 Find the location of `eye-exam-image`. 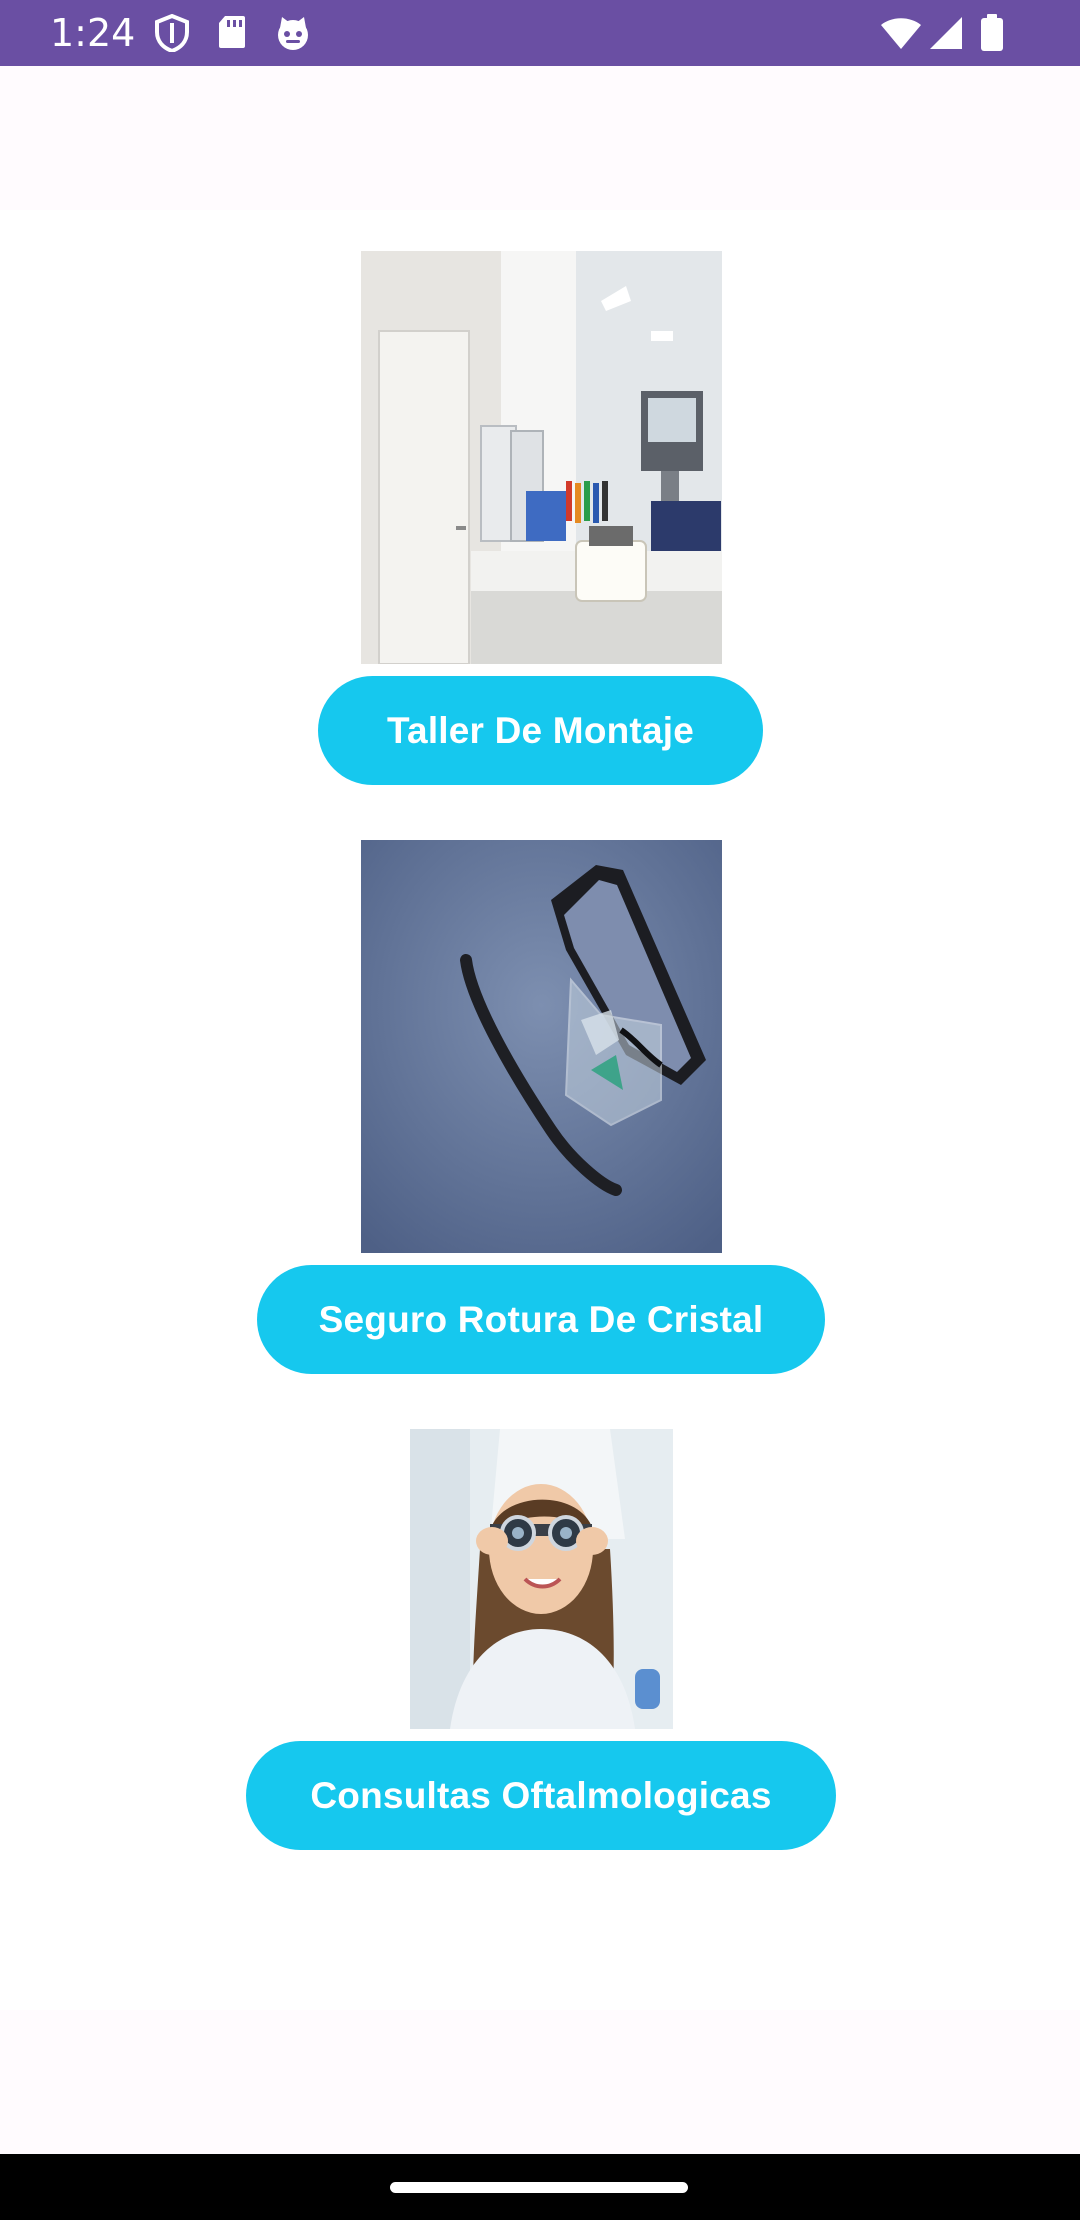

eye-exam-image is located at coordinates (541, 1579).